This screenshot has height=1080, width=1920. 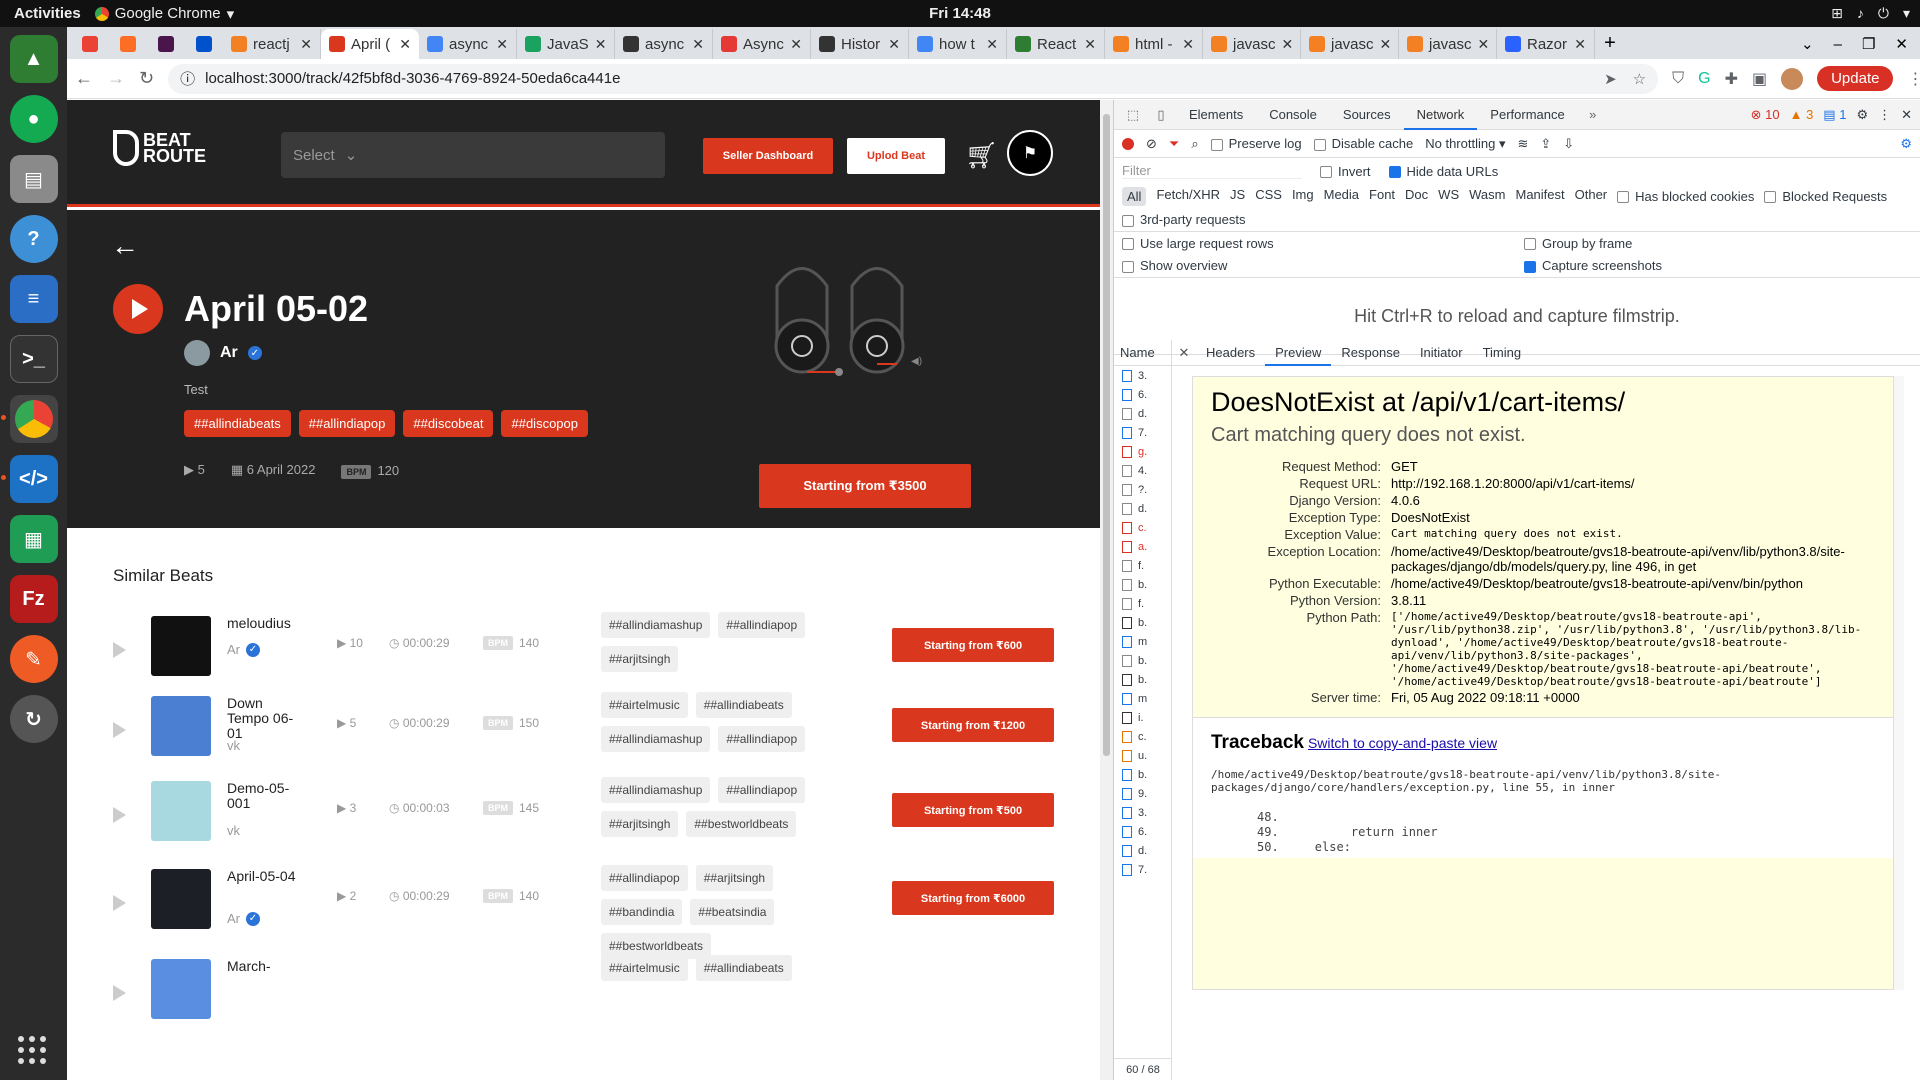 I want to click on browser-tab: Histor ✕, so click(x=860, y=44).